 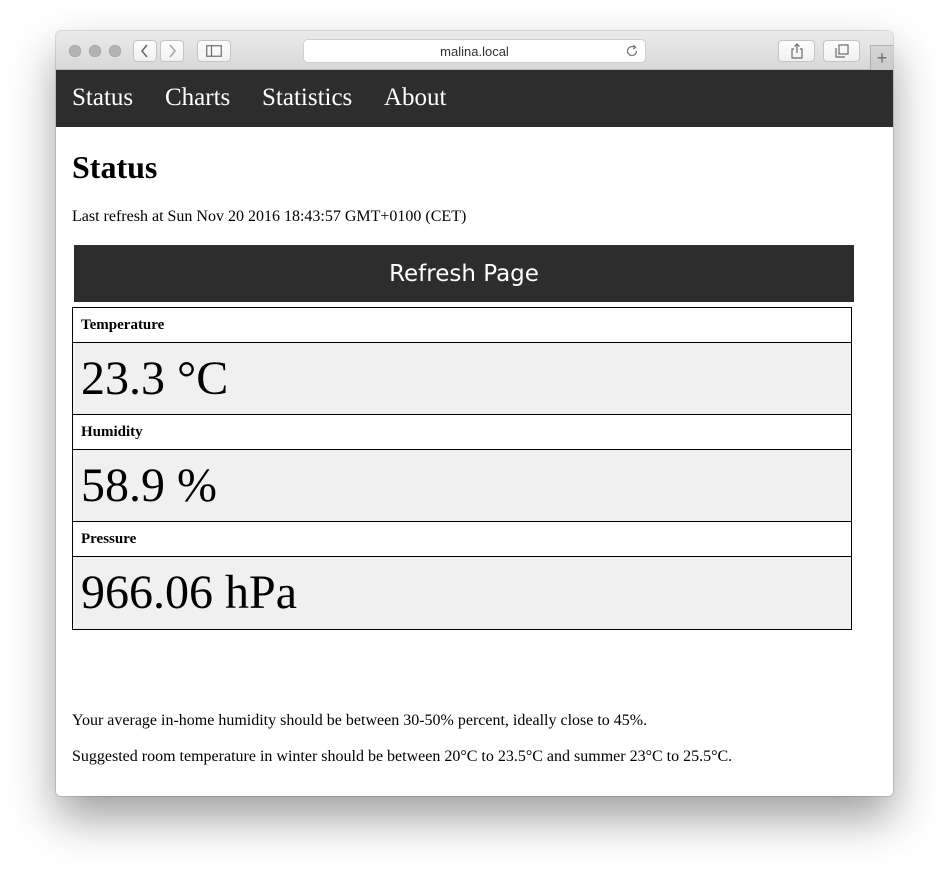 I want to click on nav-link-status: Status, so click(x=102, y=98).